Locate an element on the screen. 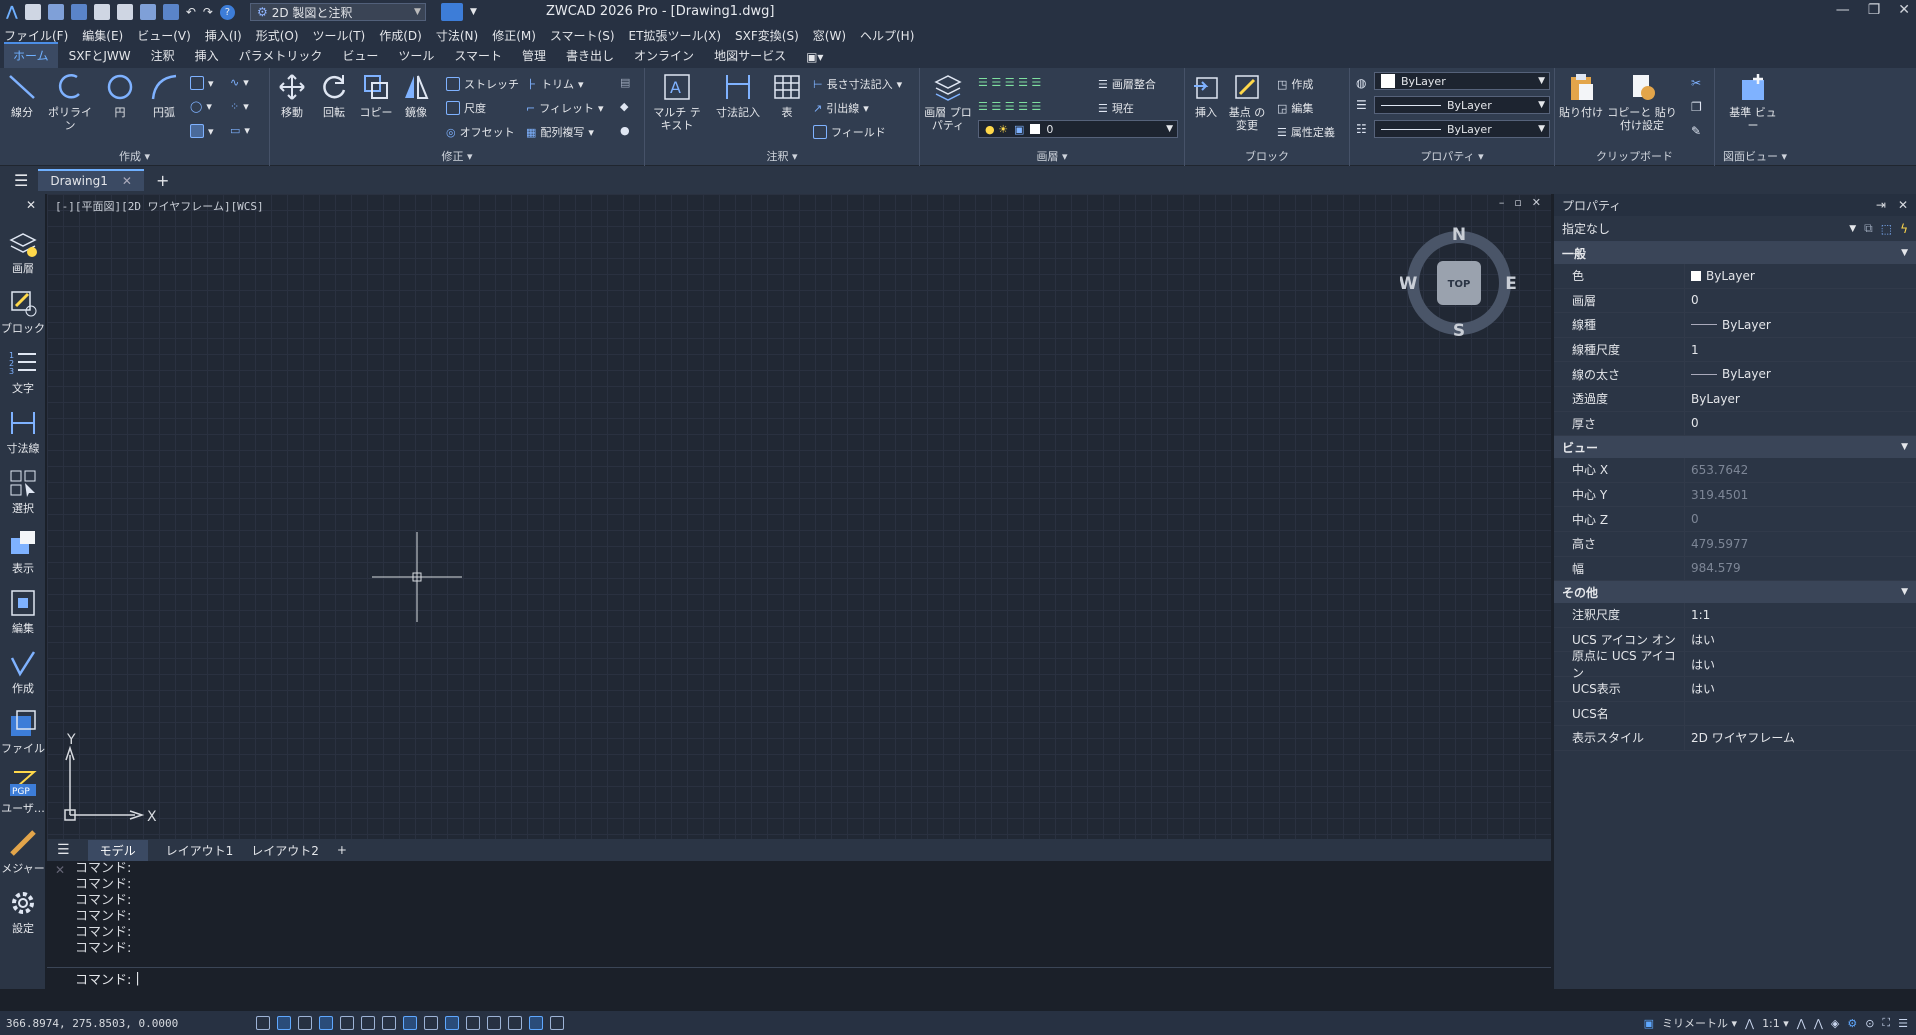 The image size is (1916, 1035). property-row: 高さ 479.5977 is located at coordinates (1735, 544).